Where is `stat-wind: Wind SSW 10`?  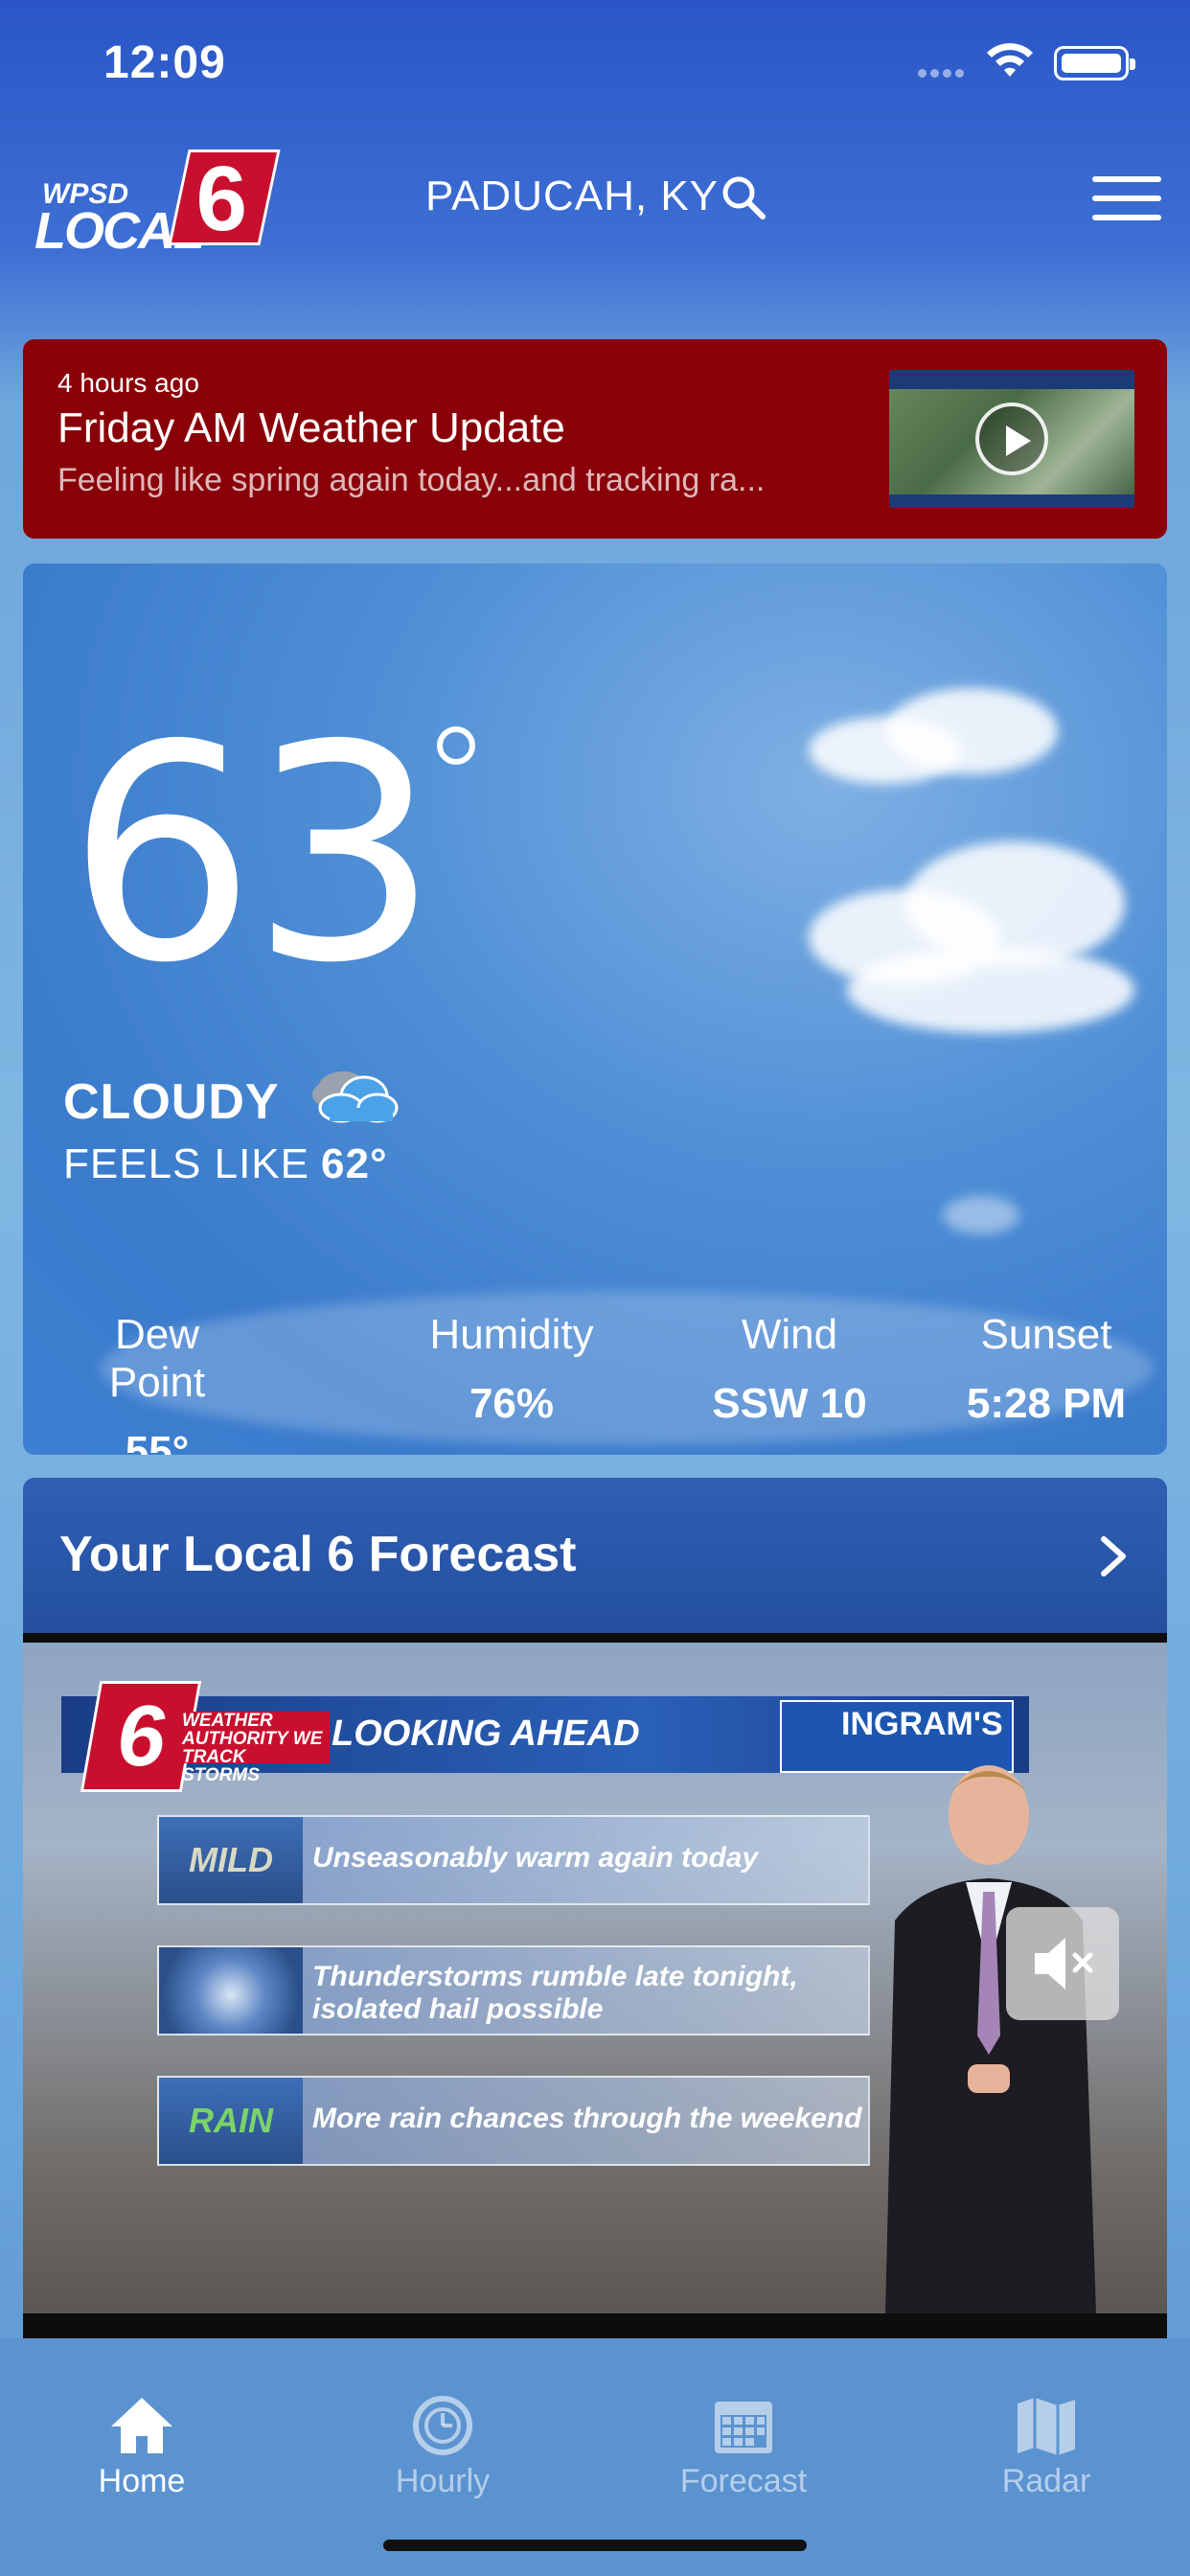
stat-wind: Wind SSW 10 is located at coordinates (790, 1369).